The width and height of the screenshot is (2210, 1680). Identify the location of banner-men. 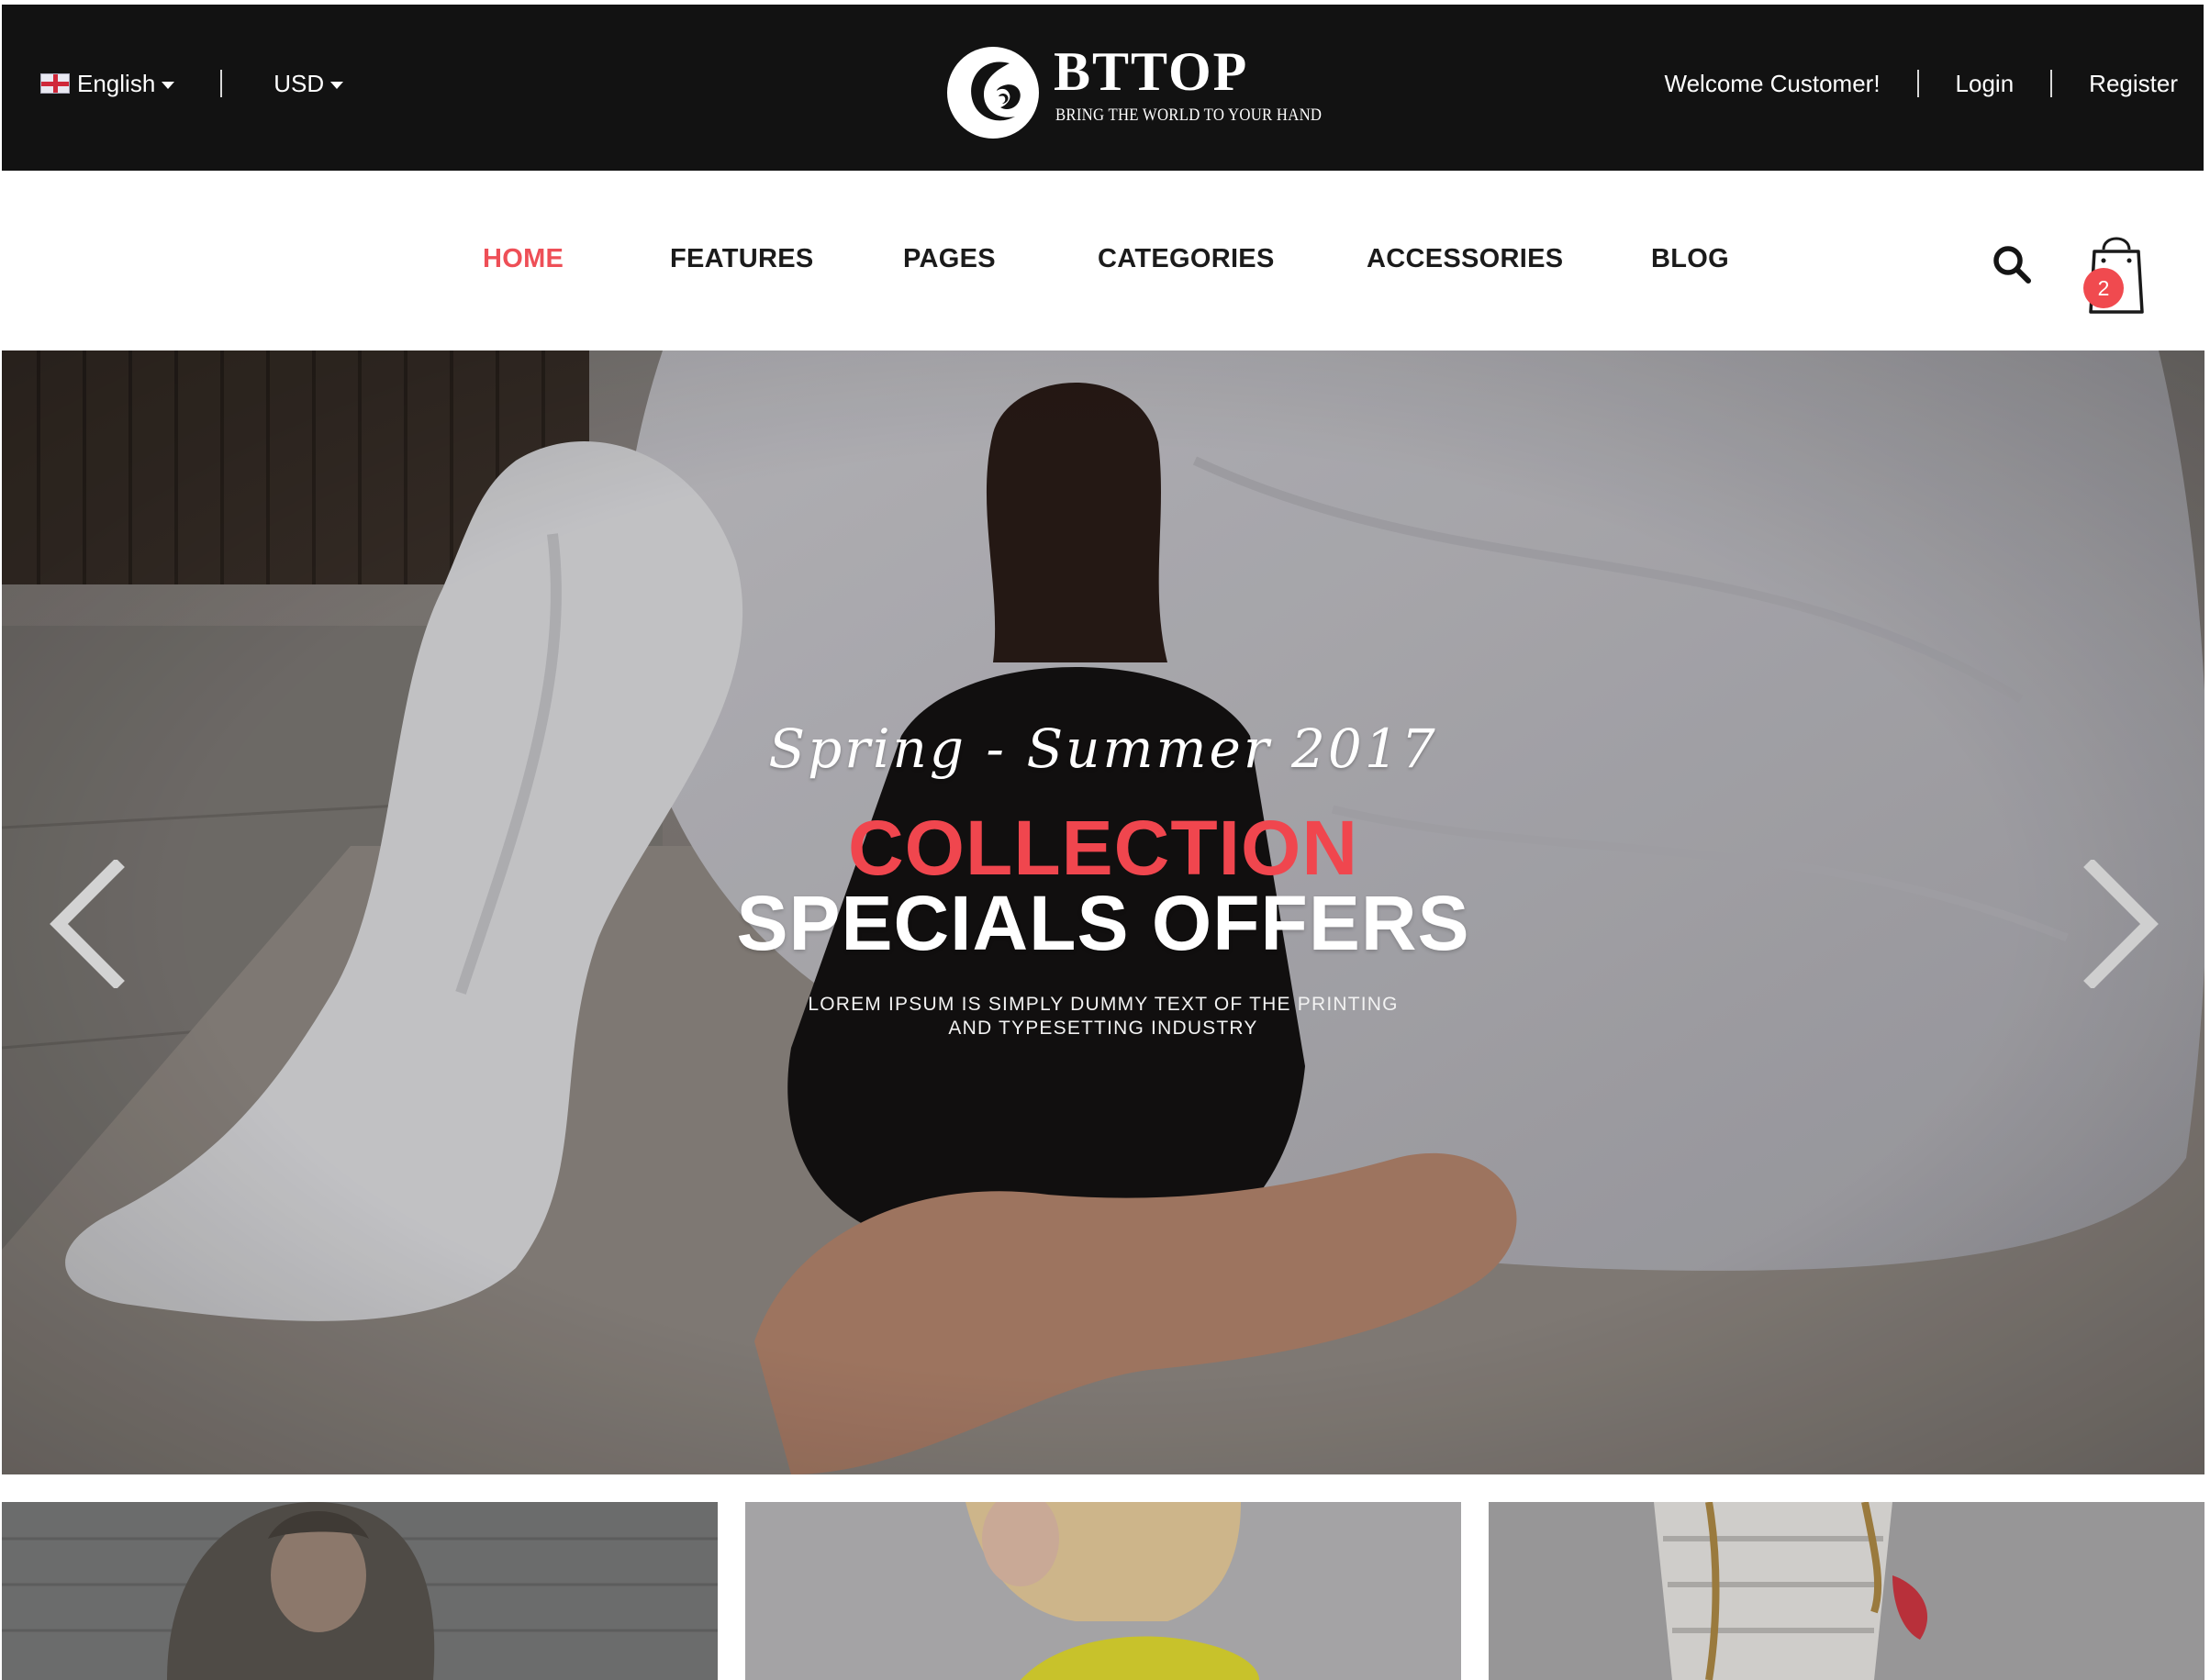
(360, 1591).